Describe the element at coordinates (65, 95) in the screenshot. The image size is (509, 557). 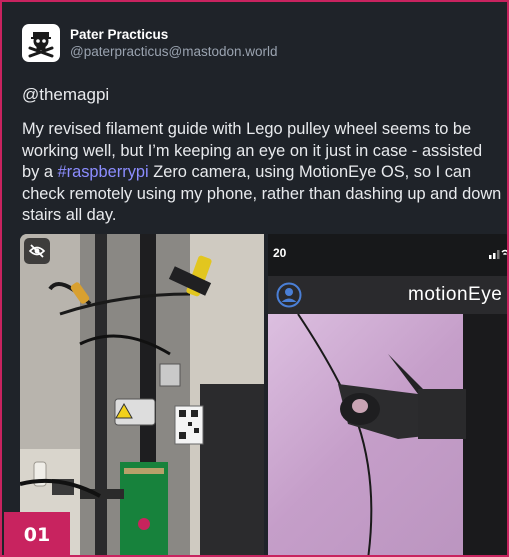
I see `mention-link: @themagpi` at that location.